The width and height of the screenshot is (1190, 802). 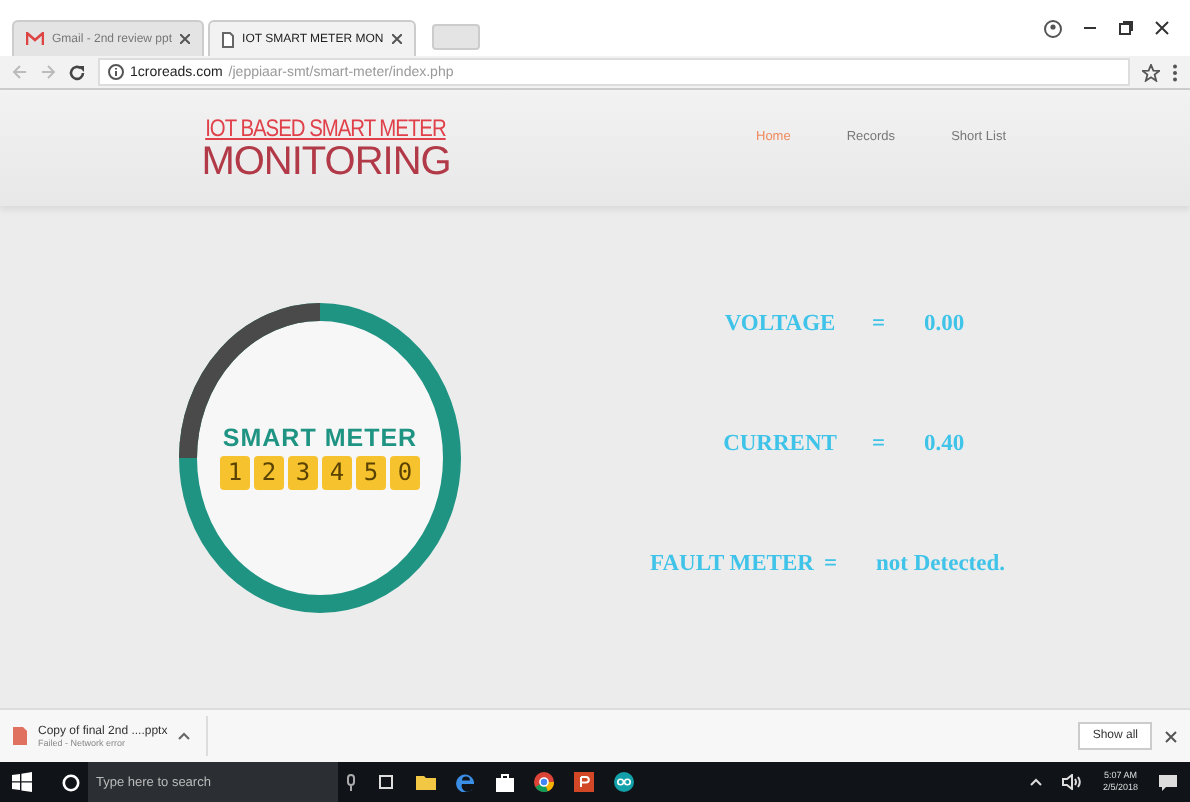 What do you see at coordinates (940, 563) in the screenshot?
I see `reading-value: not Detected.` at bounding box center [940, 563].